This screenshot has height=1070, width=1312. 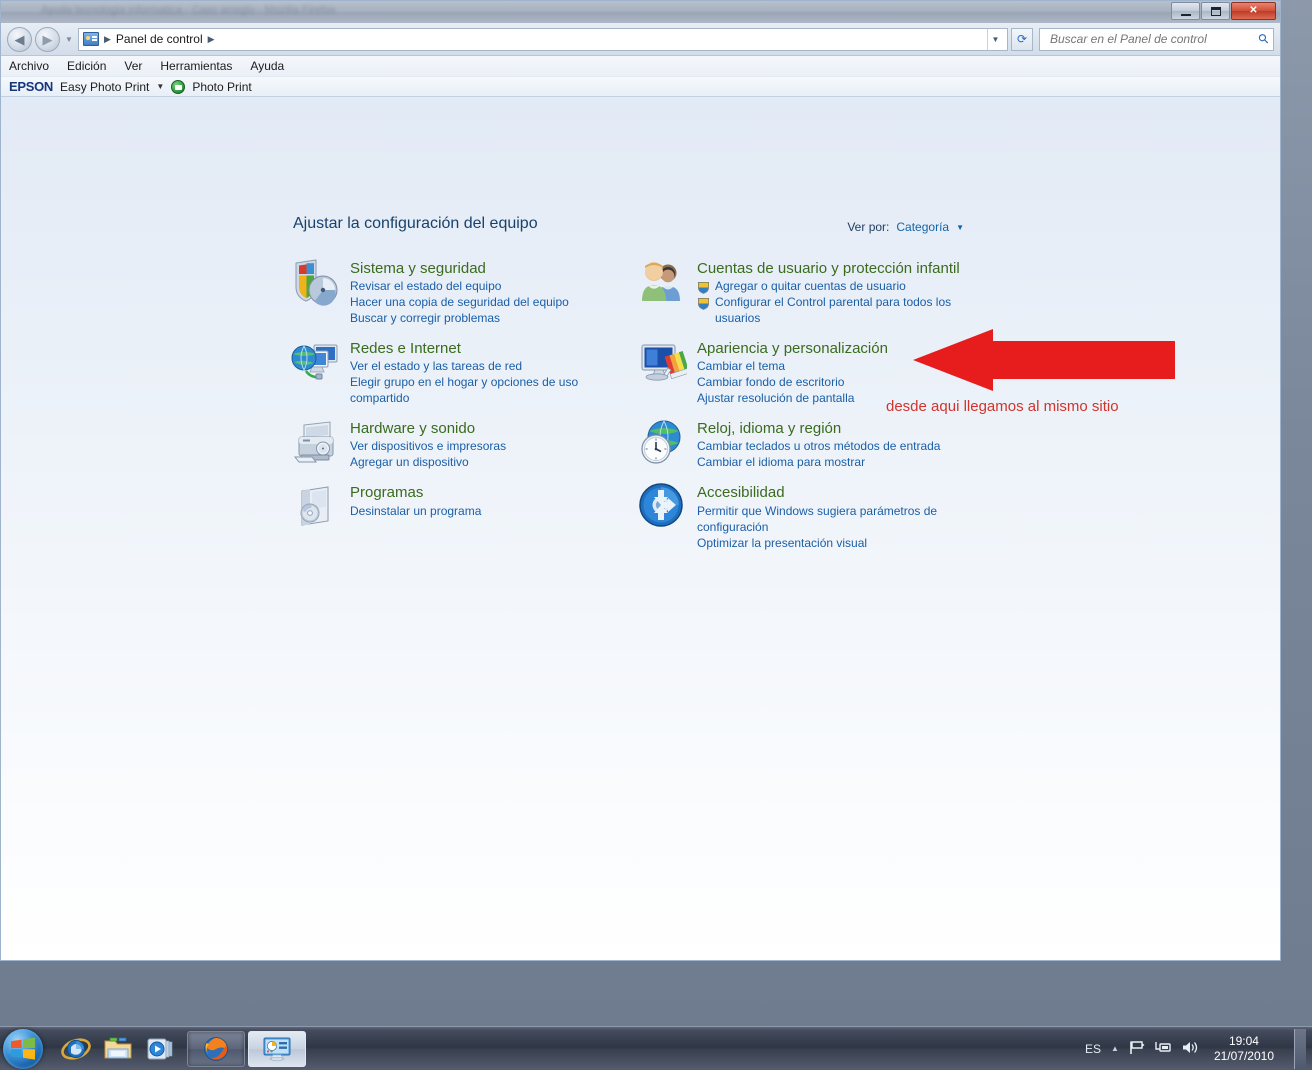 I want to click on search-input, so click(x=1154, y=39).